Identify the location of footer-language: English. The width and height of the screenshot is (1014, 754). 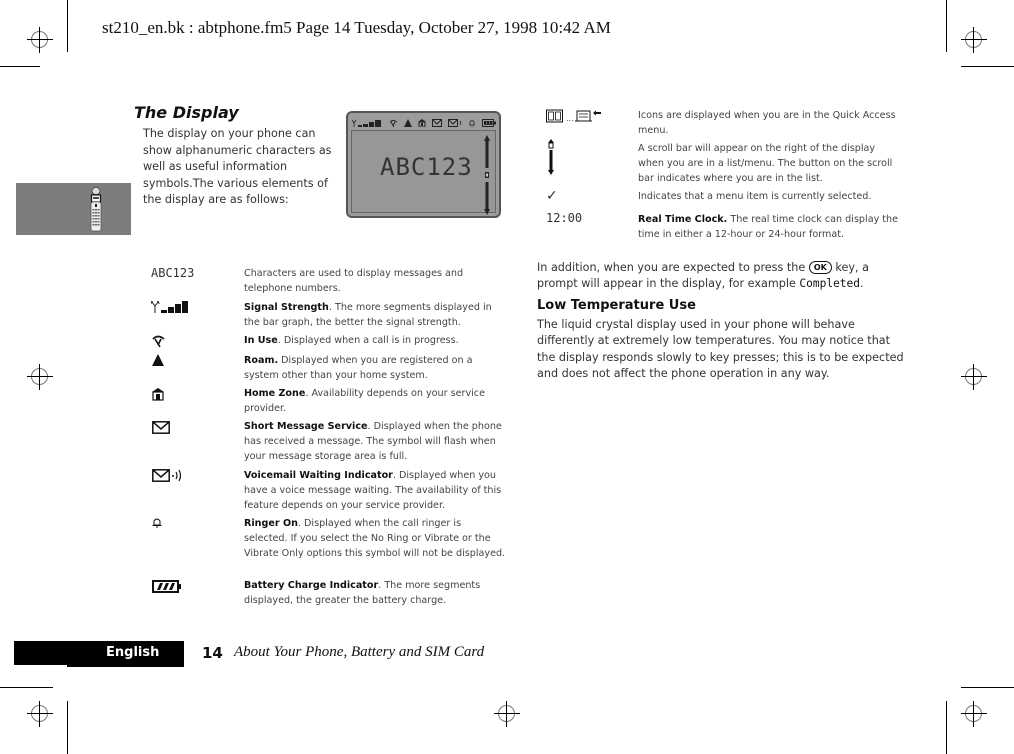
(133, 652).